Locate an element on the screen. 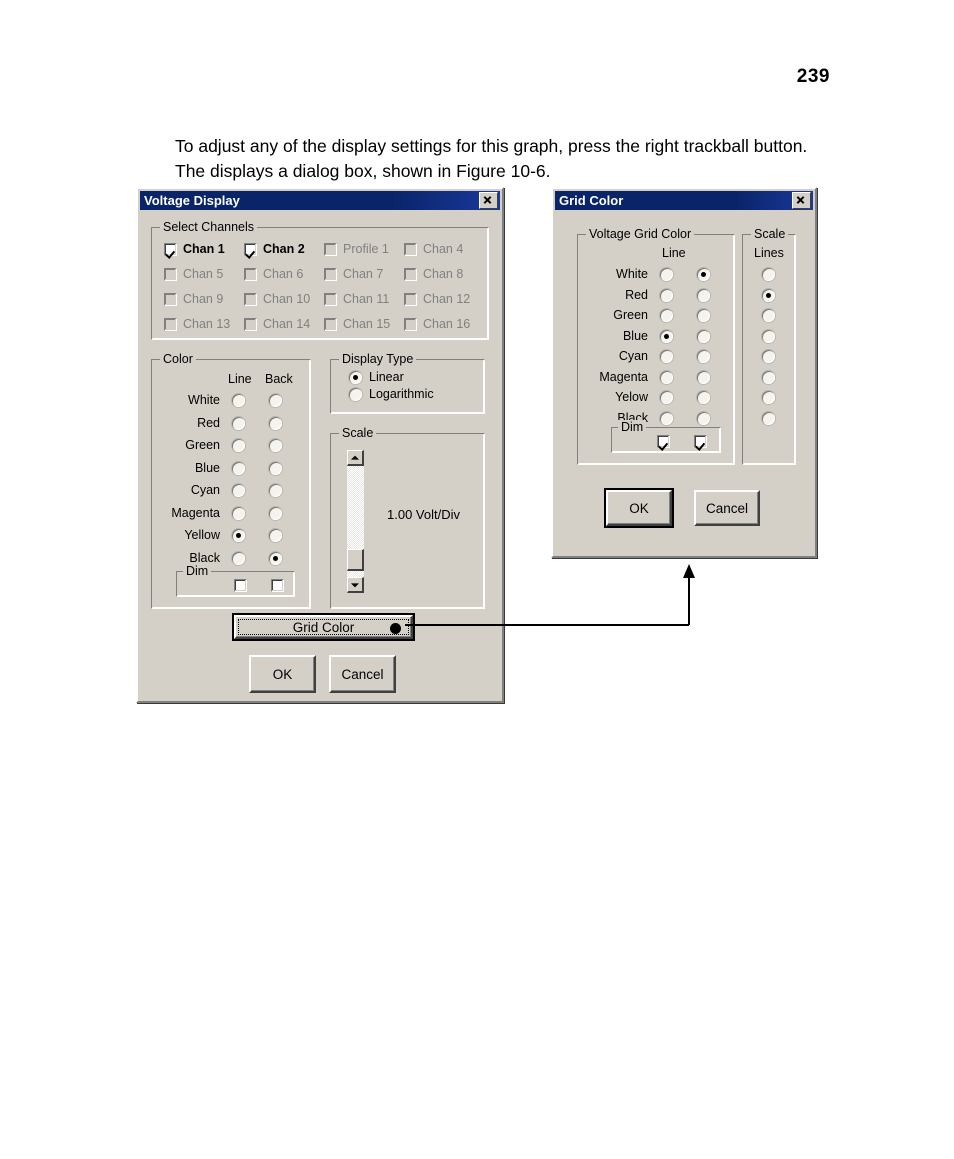  voltage-ok-button: OK is located at coordinates (282, 674).